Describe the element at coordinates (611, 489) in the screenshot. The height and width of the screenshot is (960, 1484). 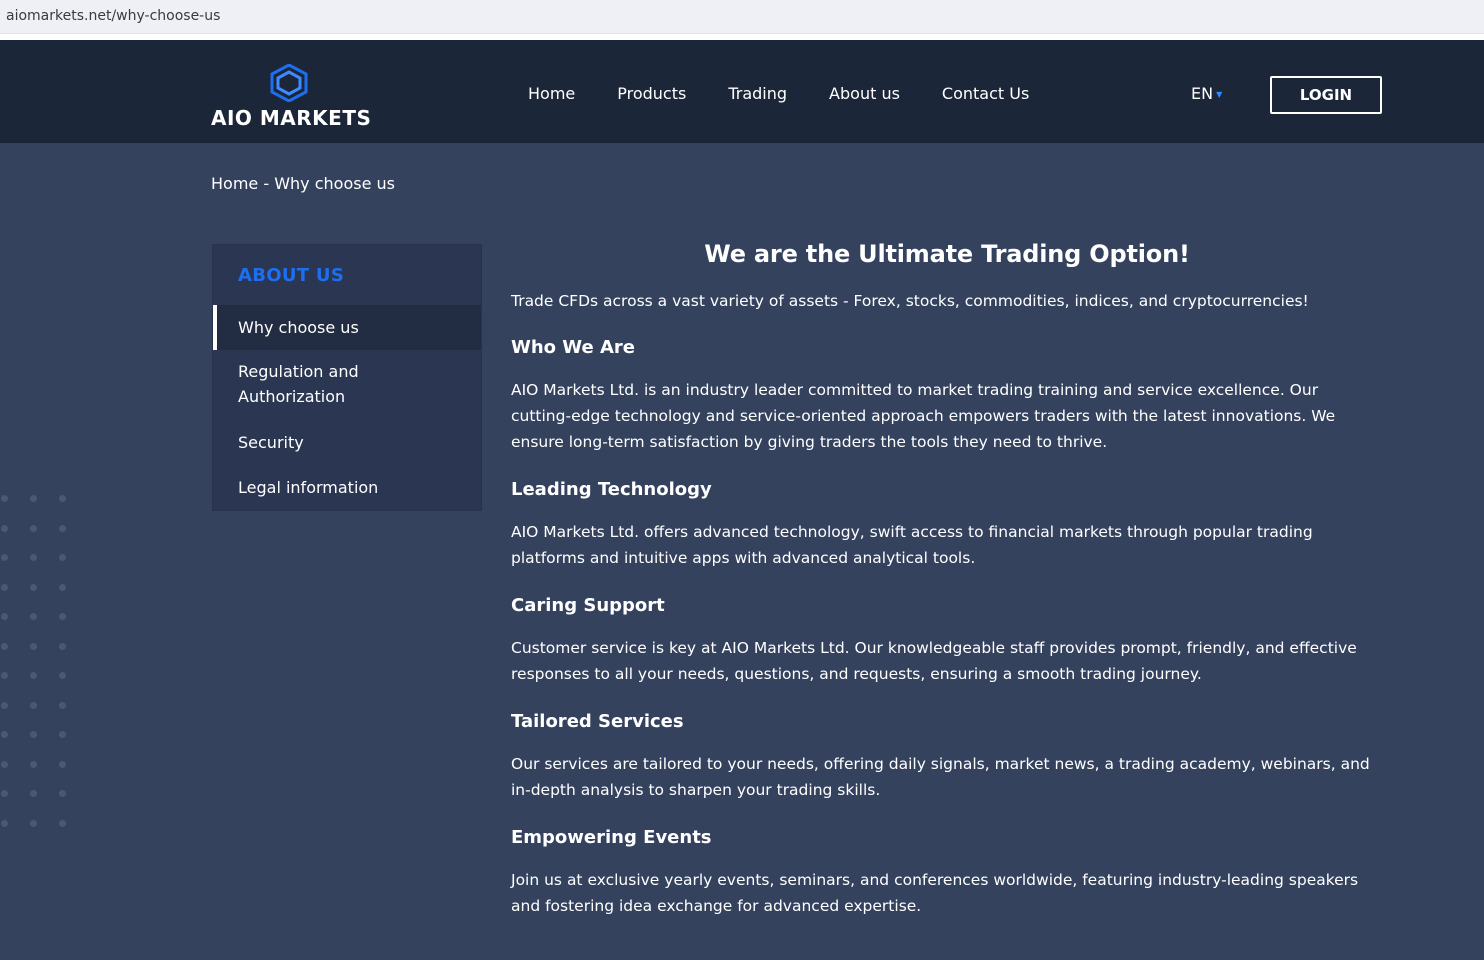
I see `section-heading: Leading Technology` at that location.